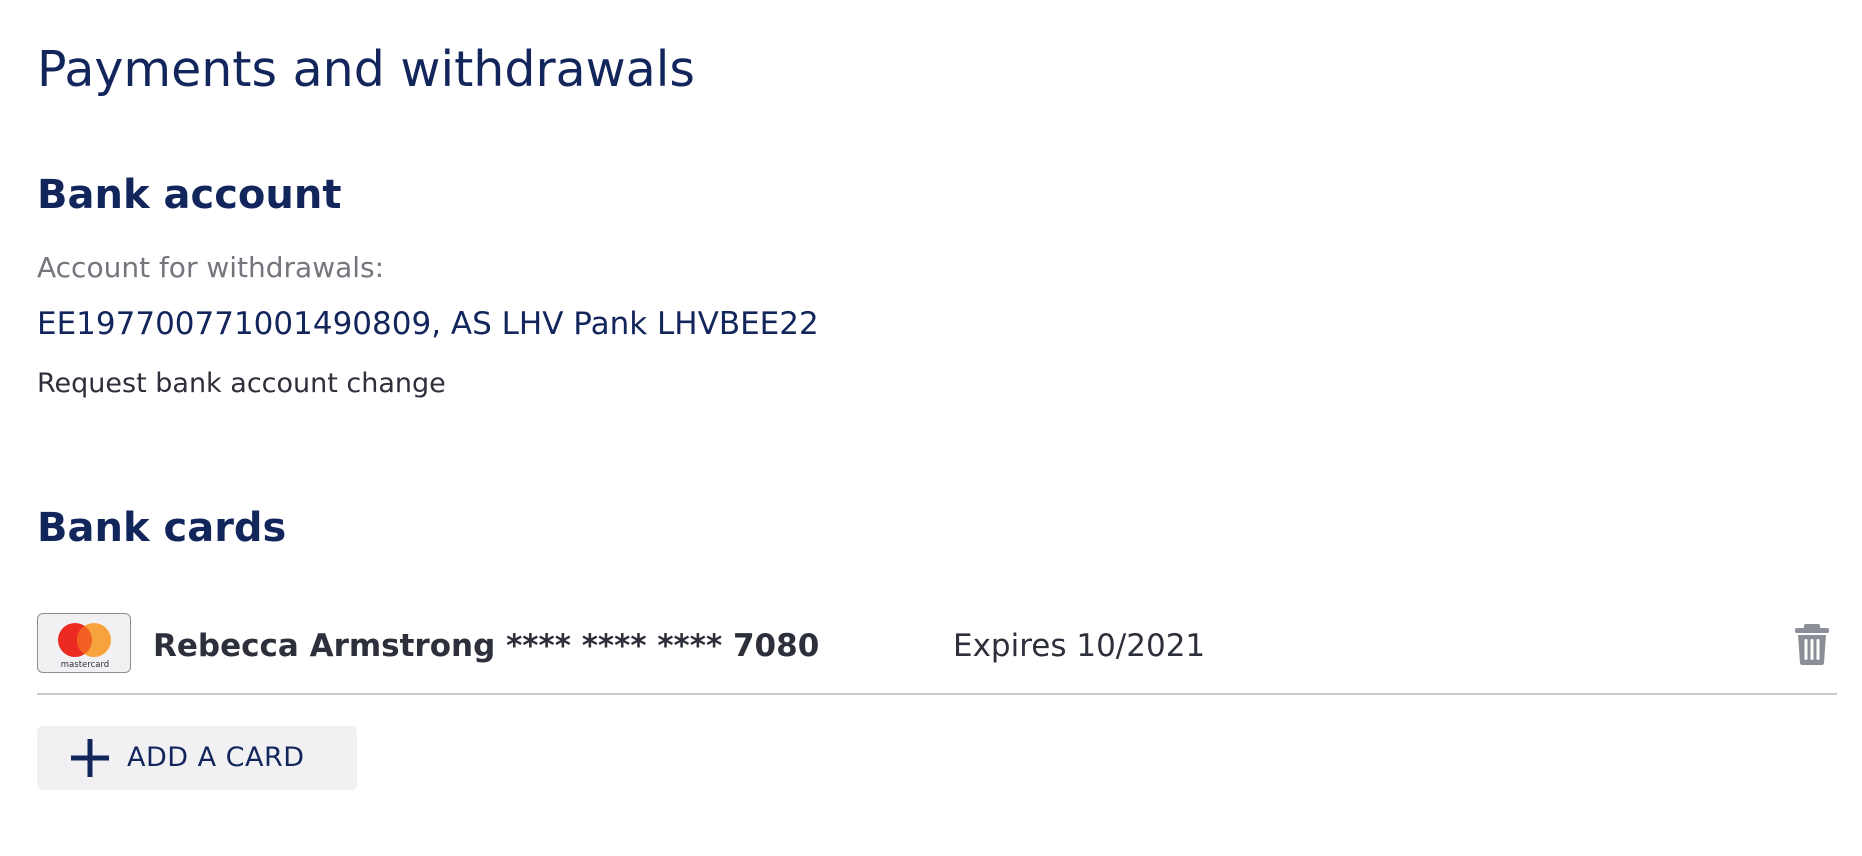 The height and width of the screenshot is (856, 1862). I want to click on svg-text: mastercard, so click(85, 665).